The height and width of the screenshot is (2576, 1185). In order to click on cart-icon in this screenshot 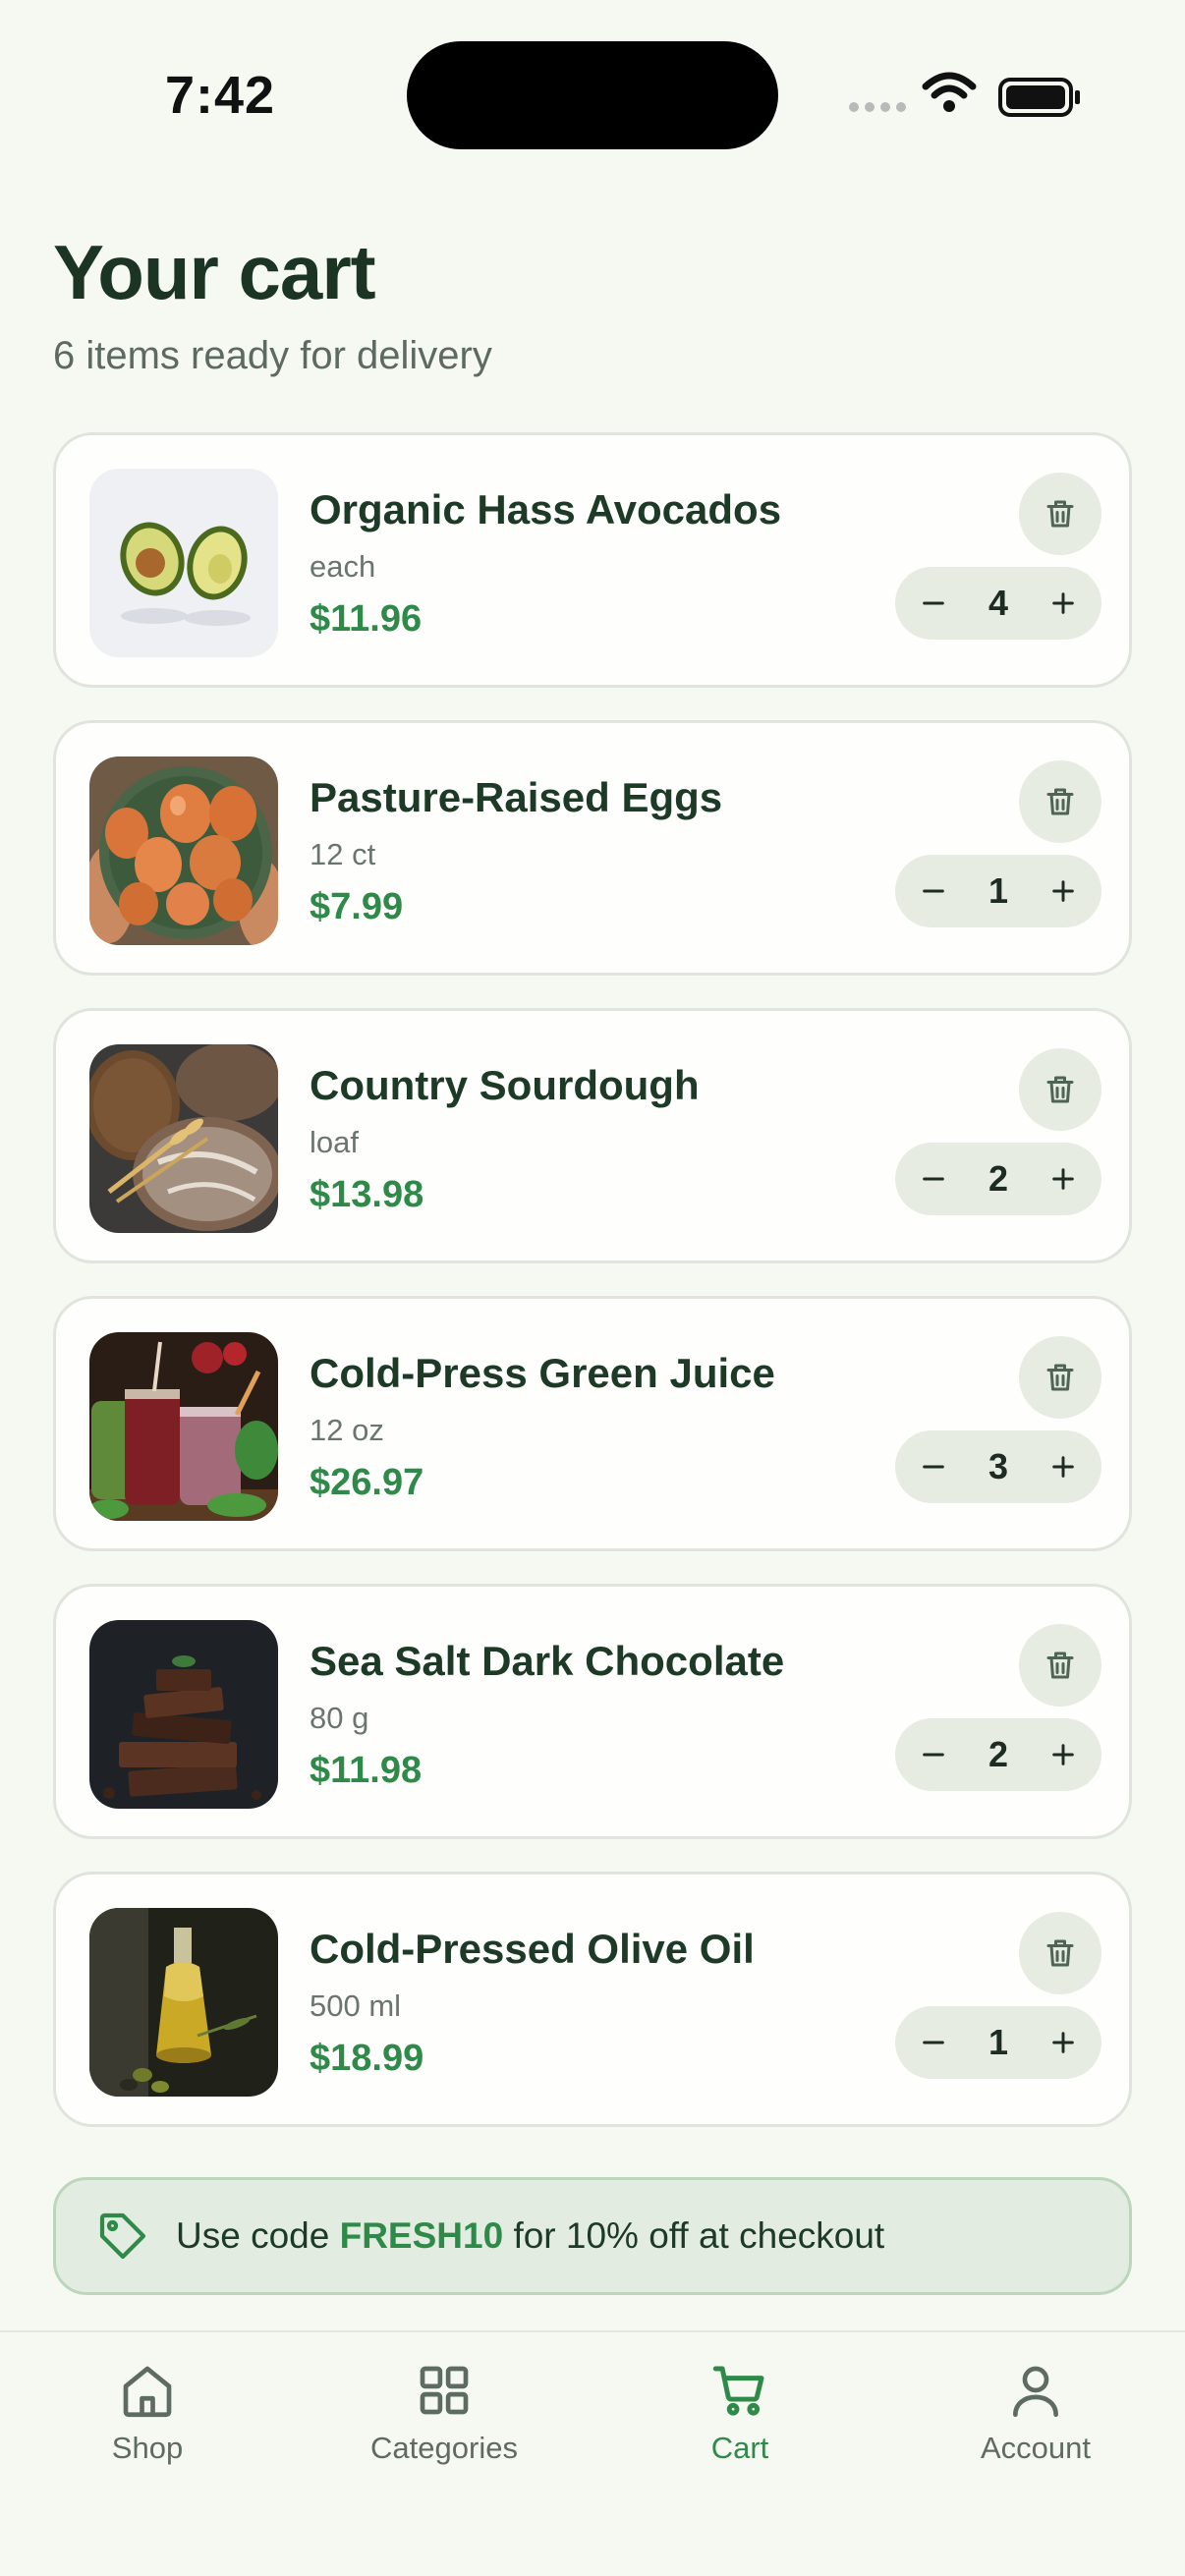, I will do `click(738, 2391)`.